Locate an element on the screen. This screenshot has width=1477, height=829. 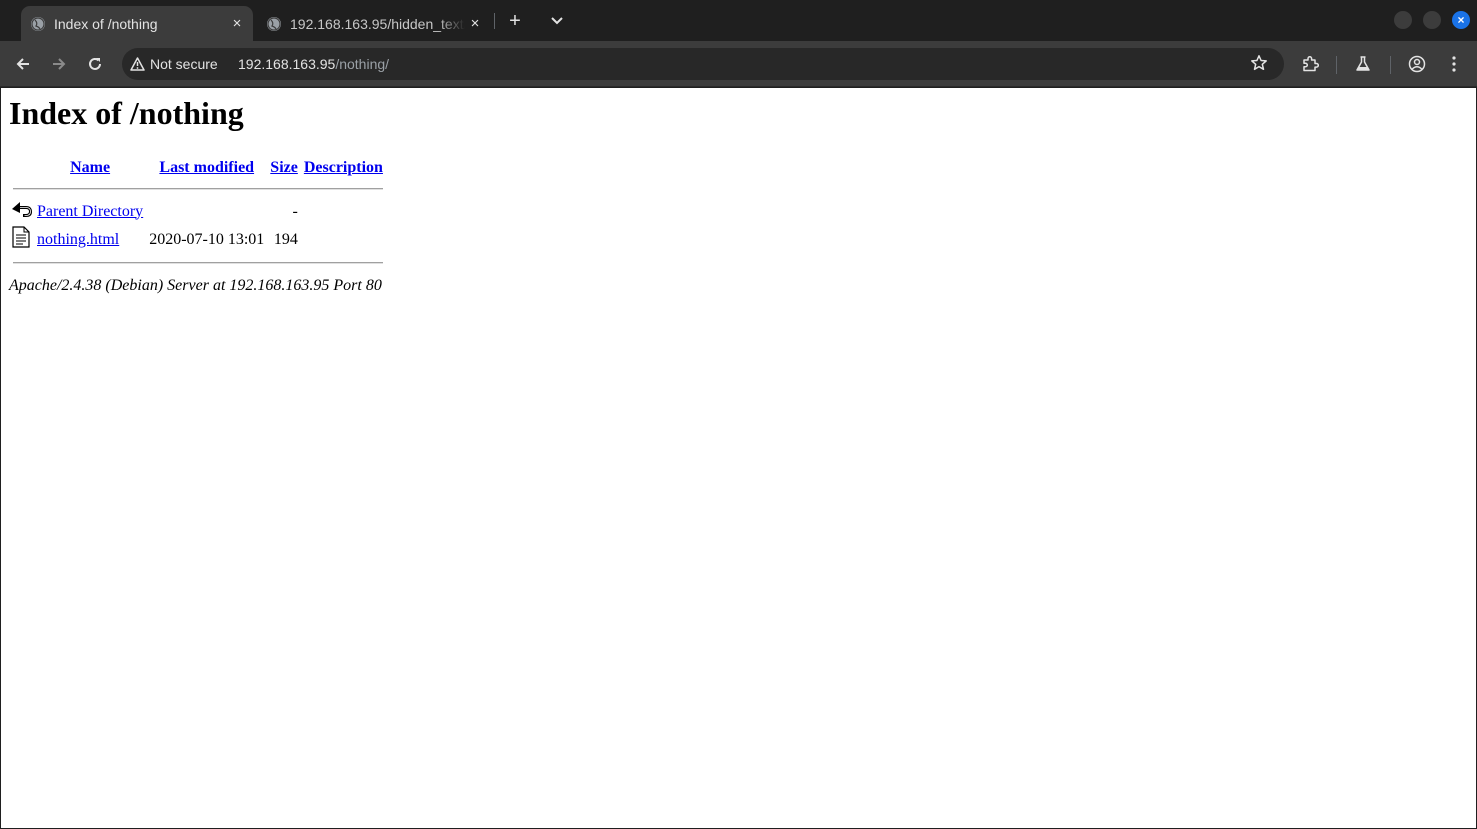
table-header-row: Name Last modified Size Description is located at coordinates (198, 168).